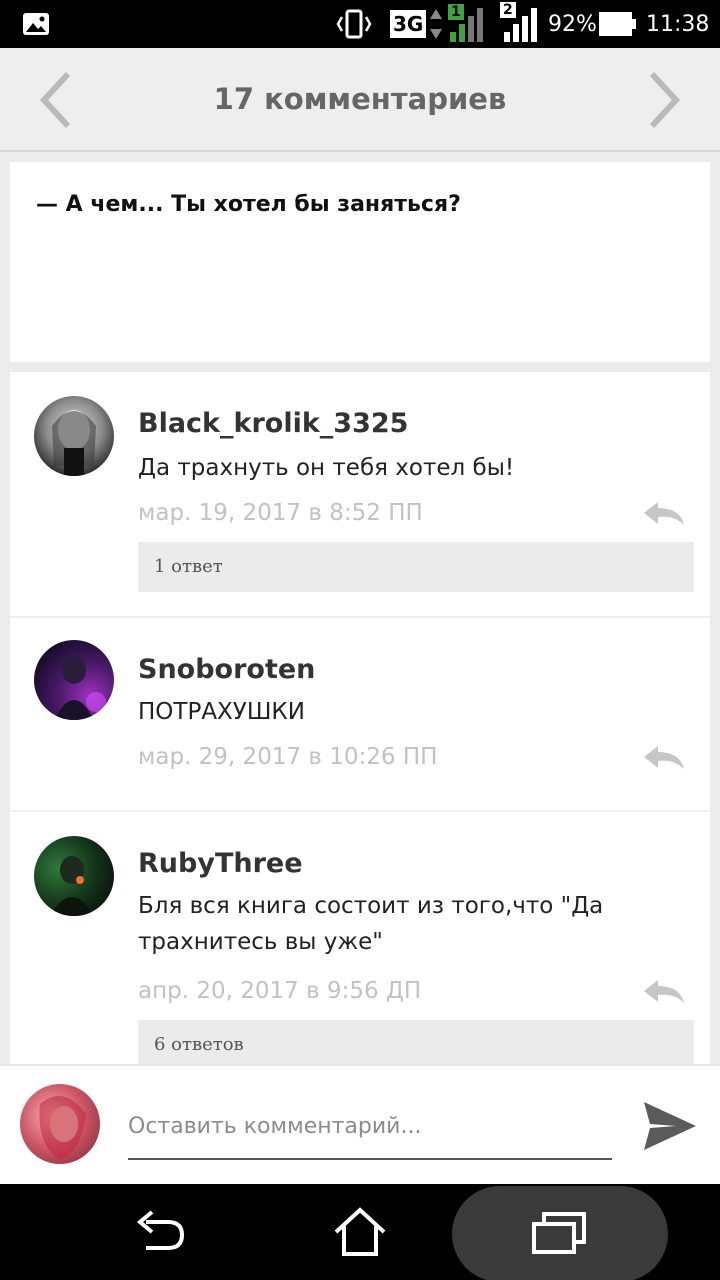 This screenshot has width=720, height=1280. I want to click on comment-timestamp: мар. 29, 2017 в 10:26 ПП, so click(288, 757).